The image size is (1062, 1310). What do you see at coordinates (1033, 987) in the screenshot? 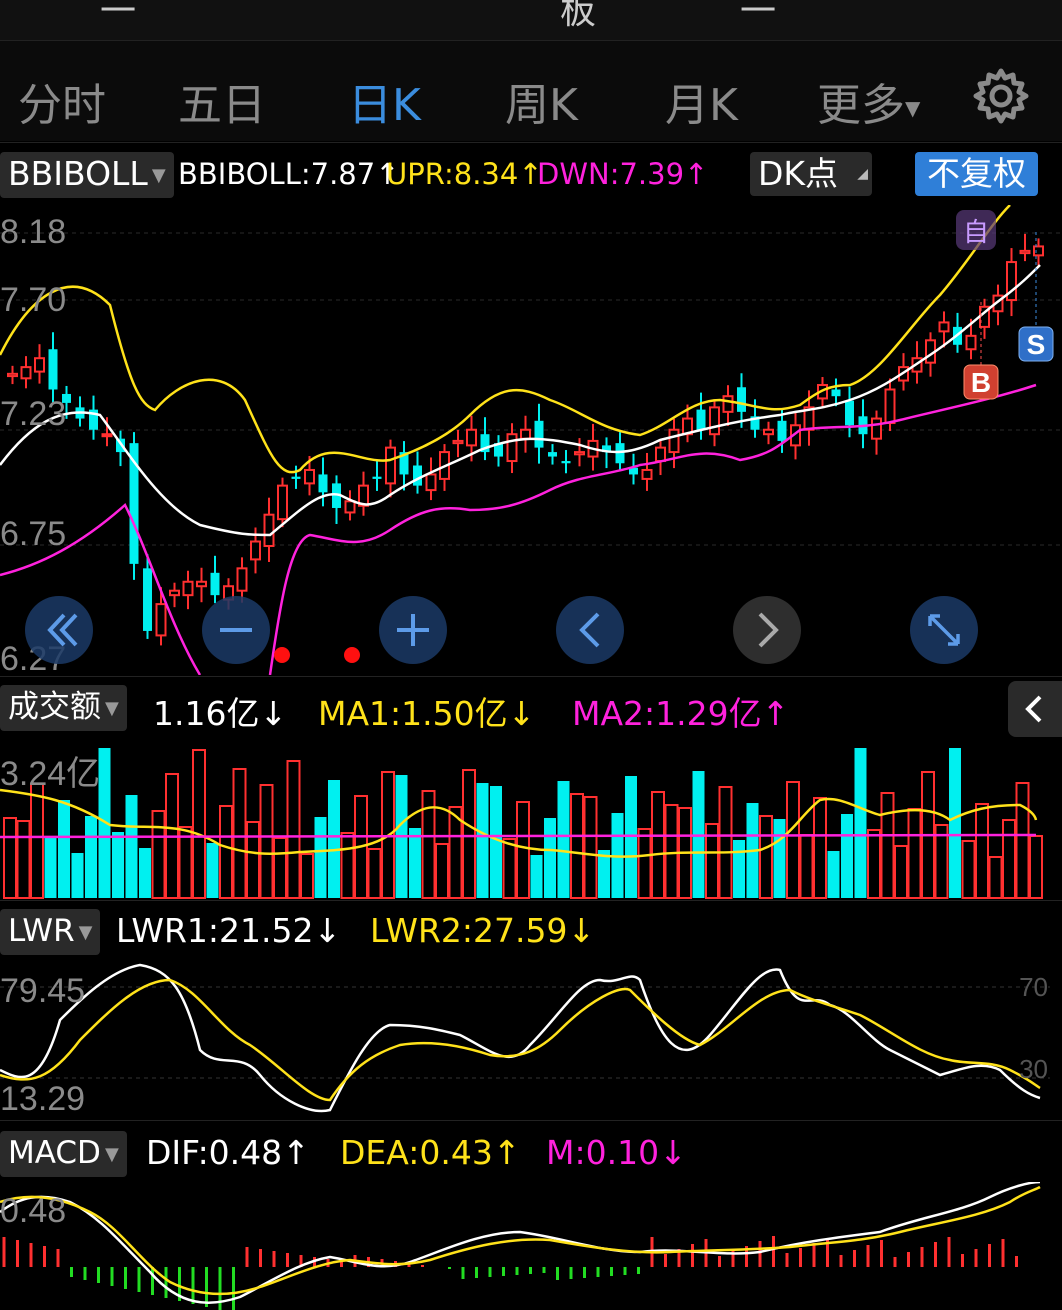
I see `lwr-ref-label: 70` at bounding box center [1033, 987].